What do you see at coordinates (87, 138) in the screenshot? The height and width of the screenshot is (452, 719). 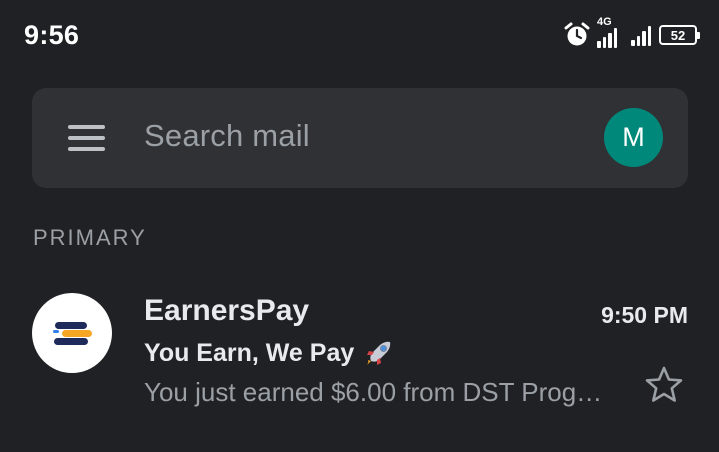 I see `menu-icon` at bounding box center [87, 138].